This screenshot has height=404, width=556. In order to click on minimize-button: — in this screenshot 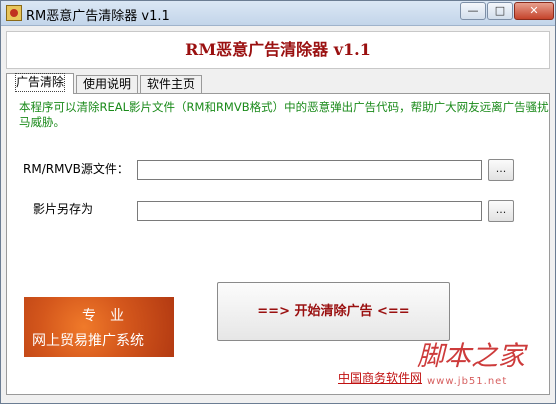, I will do `click(473, 11)`.